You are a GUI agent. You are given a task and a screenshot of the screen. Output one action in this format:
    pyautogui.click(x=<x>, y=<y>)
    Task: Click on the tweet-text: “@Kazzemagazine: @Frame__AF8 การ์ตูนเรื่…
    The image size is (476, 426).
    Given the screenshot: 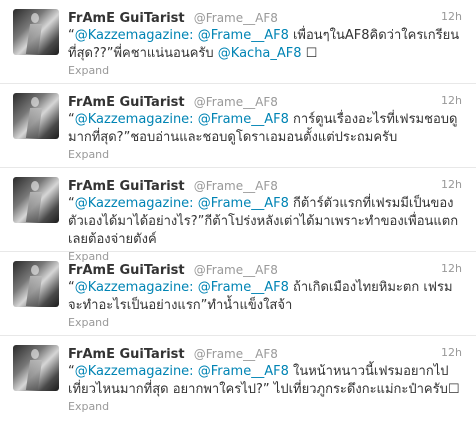 What is the action you would take?
    pyautogui.click(x=265, y=129)
    